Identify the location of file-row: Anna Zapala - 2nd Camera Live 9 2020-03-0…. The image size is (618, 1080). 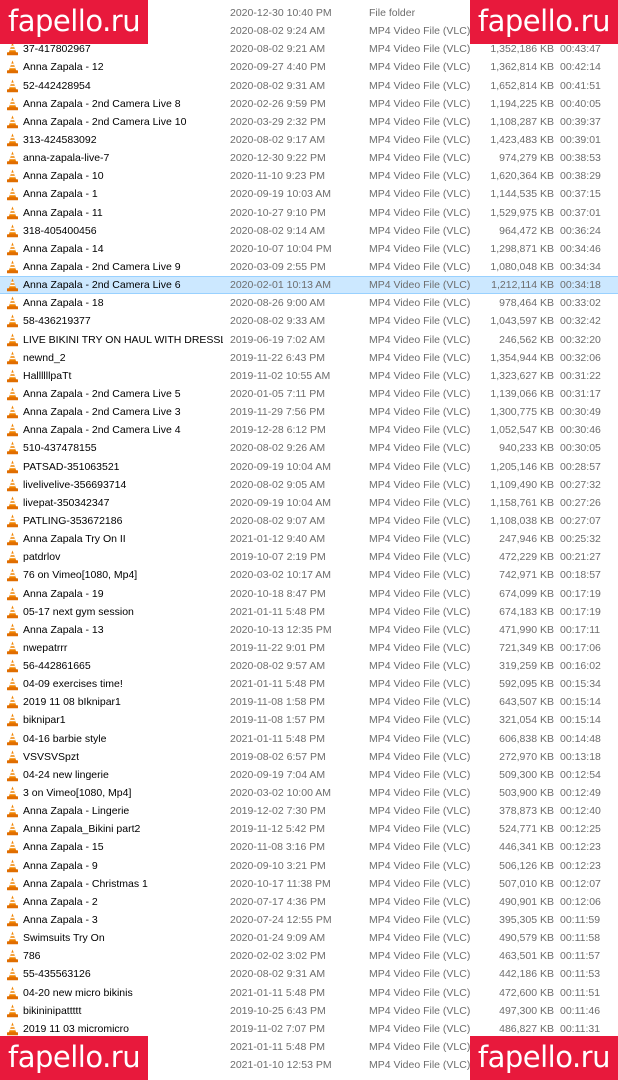
(309, 267).